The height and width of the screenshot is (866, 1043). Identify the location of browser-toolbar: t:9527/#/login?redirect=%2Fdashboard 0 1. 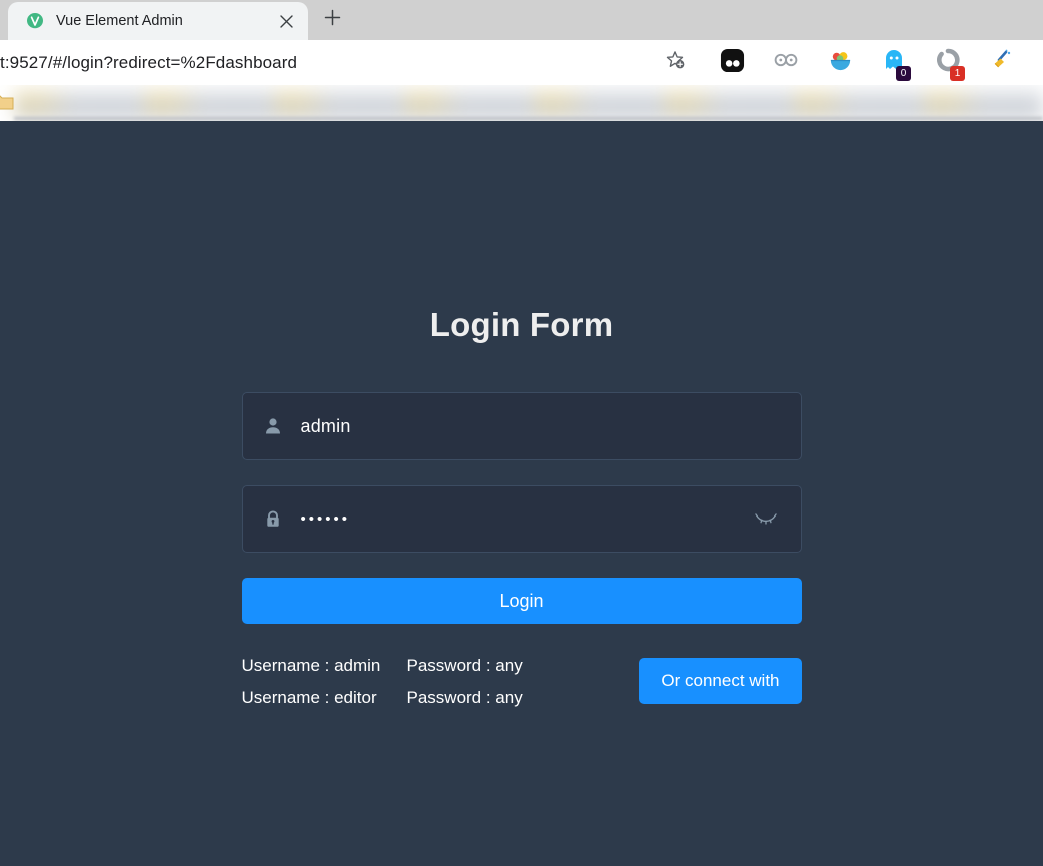
(521, 62).